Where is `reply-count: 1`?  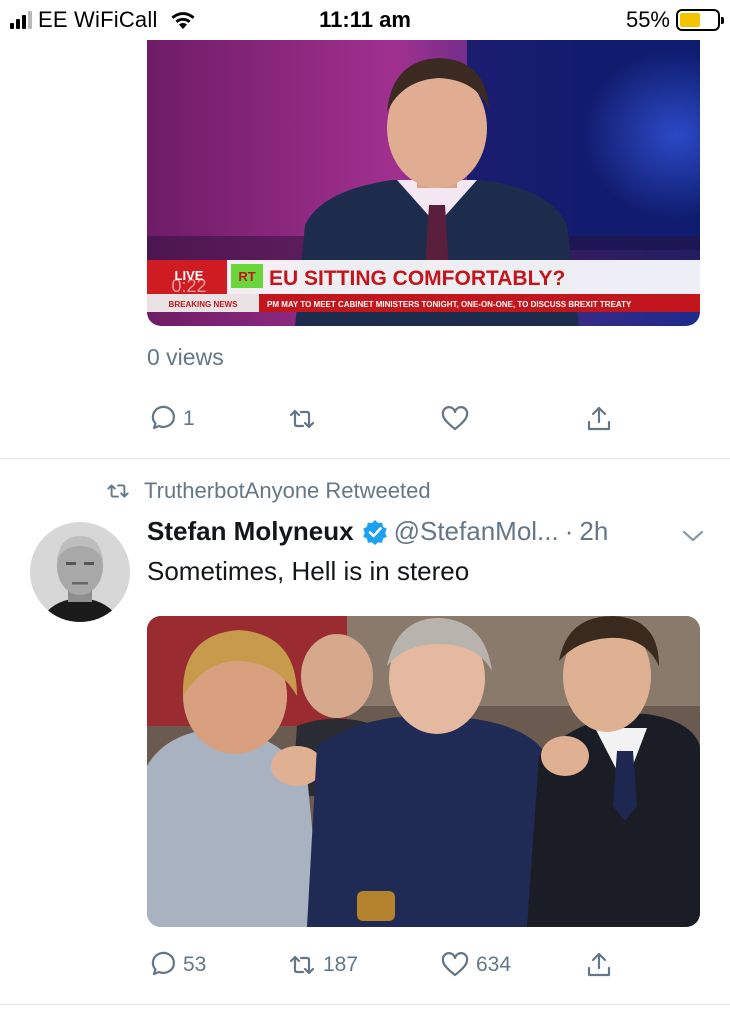
reply-count: 1 is located at coordinates (189, 418).